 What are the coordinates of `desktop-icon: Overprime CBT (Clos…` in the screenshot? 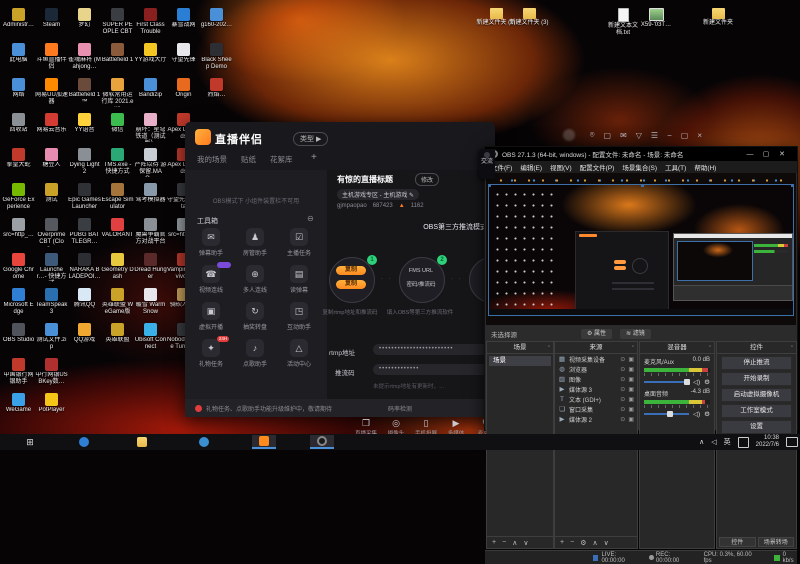 It's located at (51, 232).